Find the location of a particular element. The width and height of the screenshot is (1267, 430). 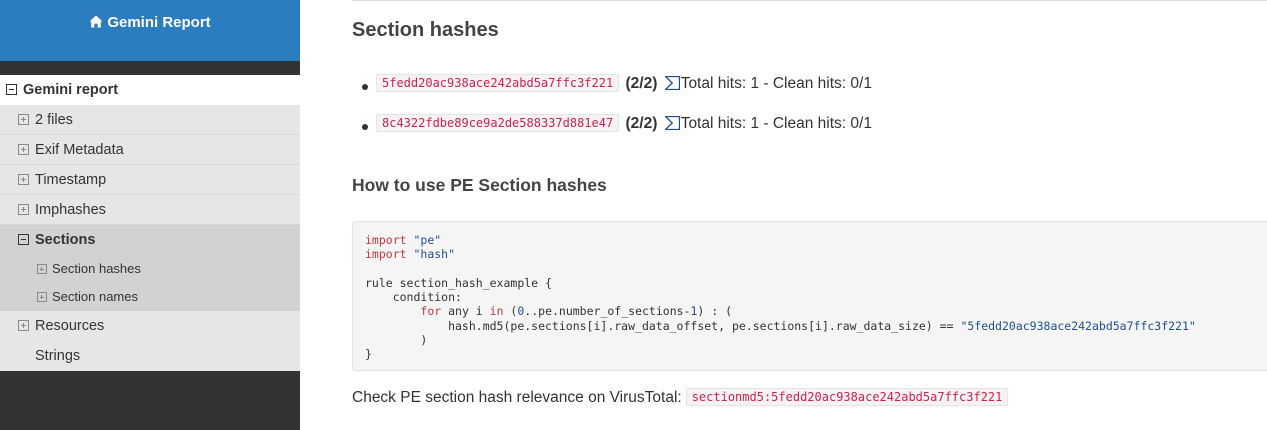

nav-item-exif-metadata: Exif Metadata is located at coordinates (150, 150).